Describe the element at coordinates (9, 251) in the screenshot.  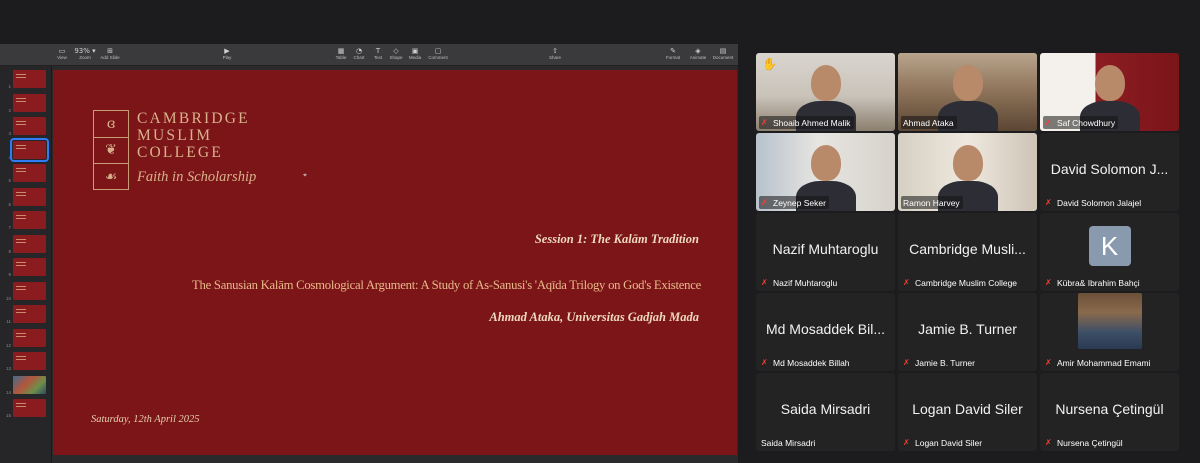
I see `slide-number: 8` at that location.